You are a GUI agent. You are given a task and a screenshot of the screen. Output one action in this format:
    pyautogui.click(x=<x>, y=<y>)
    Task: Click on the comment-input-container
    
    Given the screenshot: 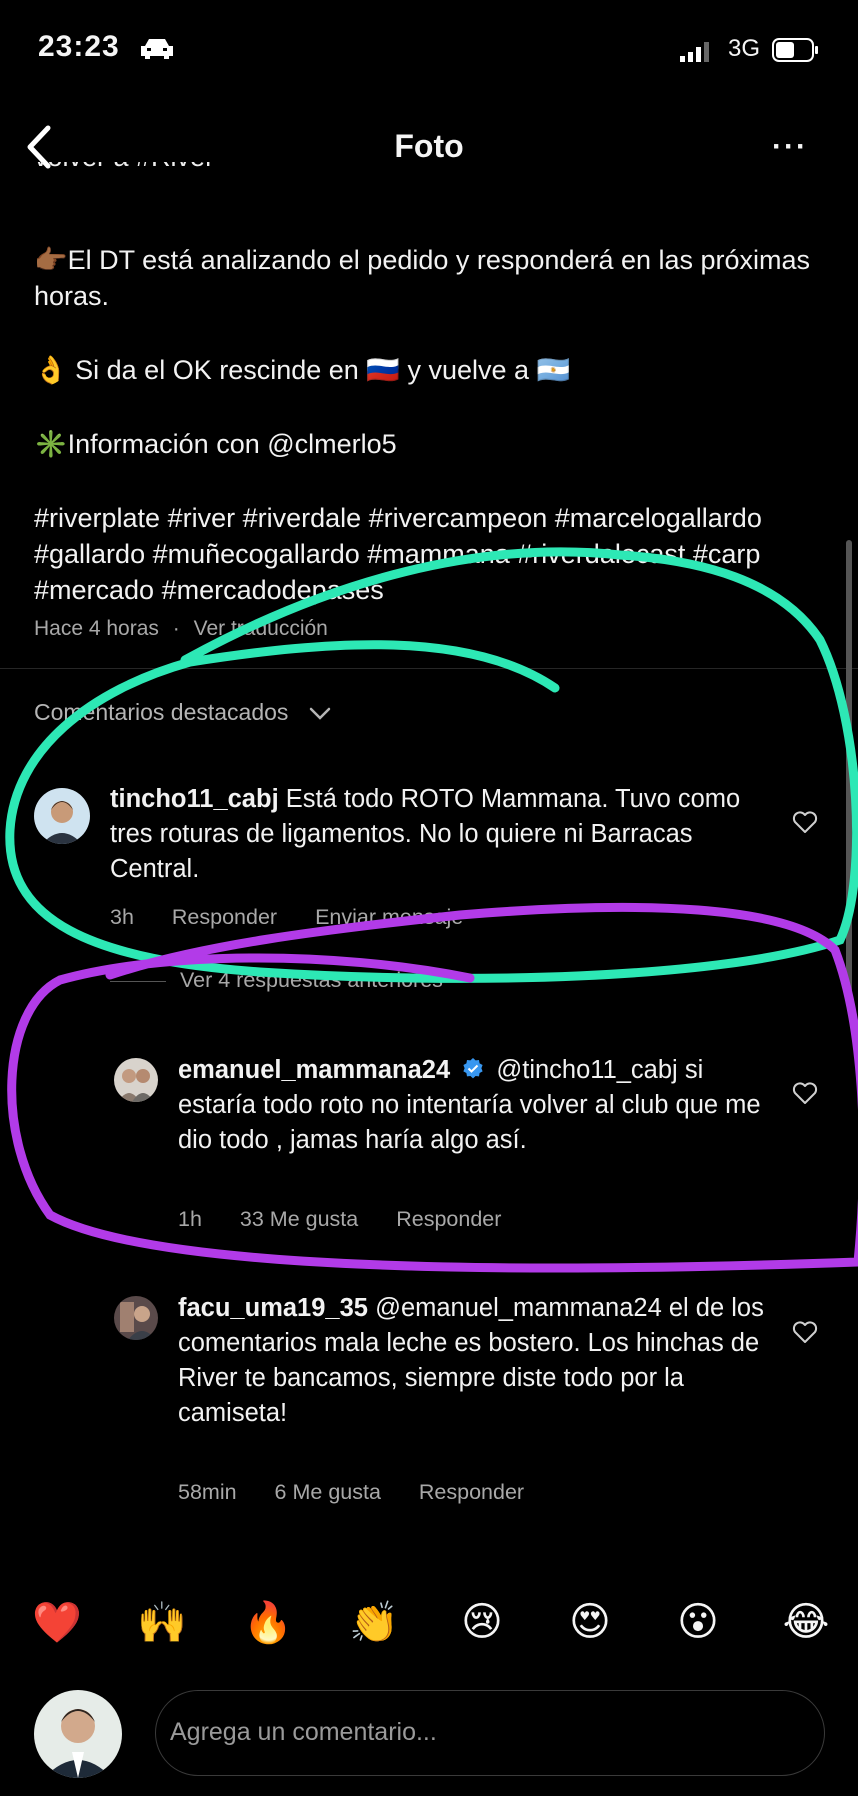 What is the action you would take?
    pyautogui.click(x=490, y=1733)
    